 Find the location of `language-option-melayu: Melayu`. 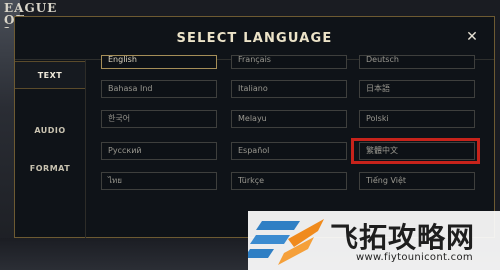

language-option-melayu: Melayu is located at coordinates (289, 119).